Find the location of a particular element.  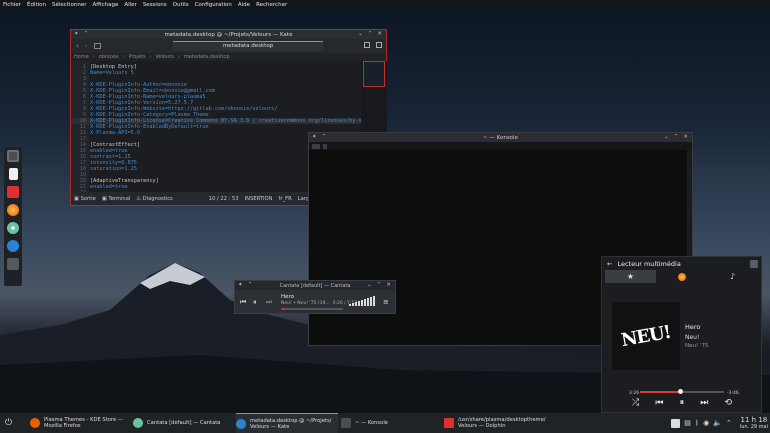

bluetooth-icon: ᛒ is located at coordinates (697, 423).